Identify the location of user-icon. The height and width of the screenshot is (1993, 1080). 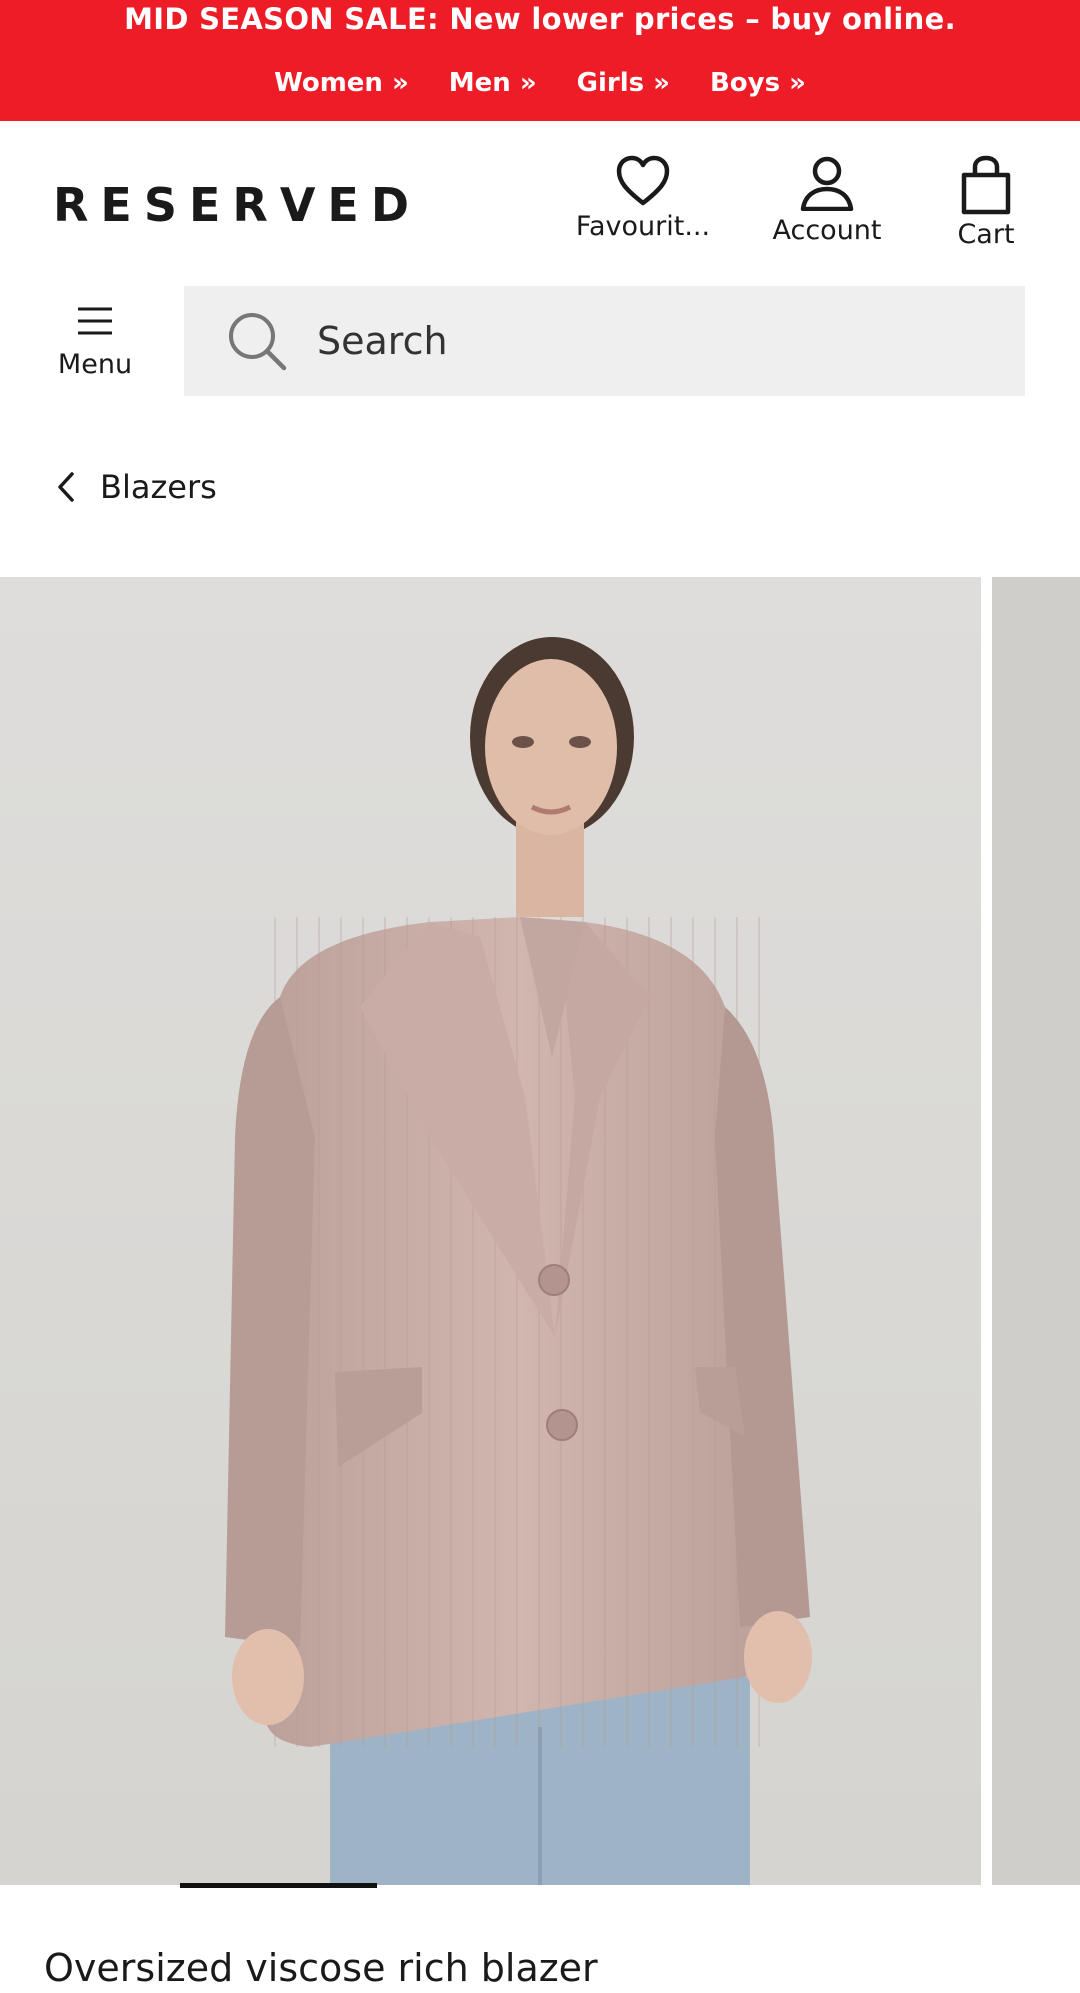
(827, 183).